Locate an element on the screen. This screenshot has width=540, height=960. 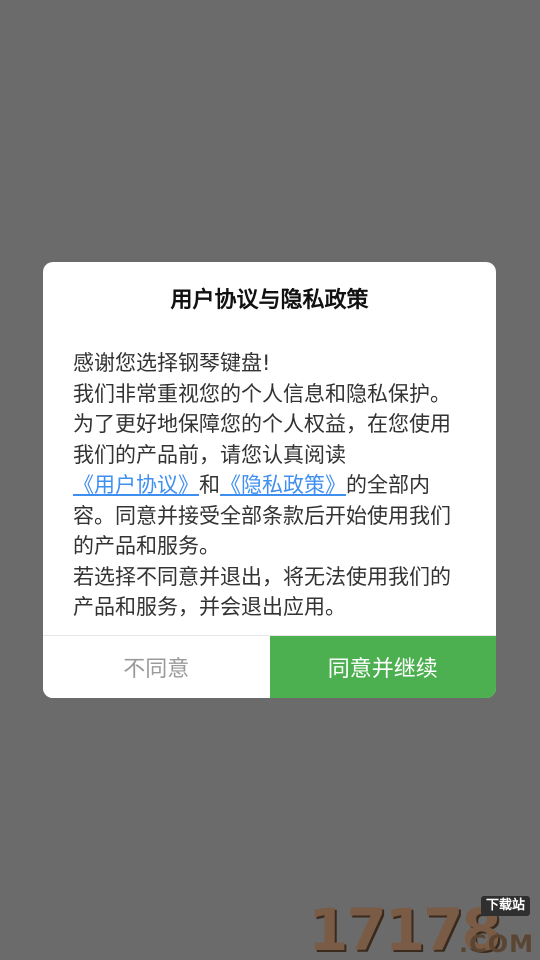
and-text: 和 is located at coordinates (209, 485).